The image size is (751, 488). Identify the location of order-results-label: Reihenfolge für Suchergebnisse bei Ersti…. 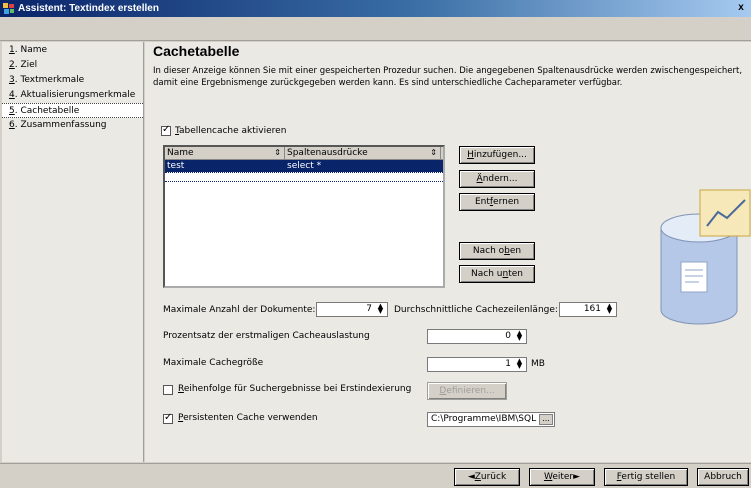
(295, 389).